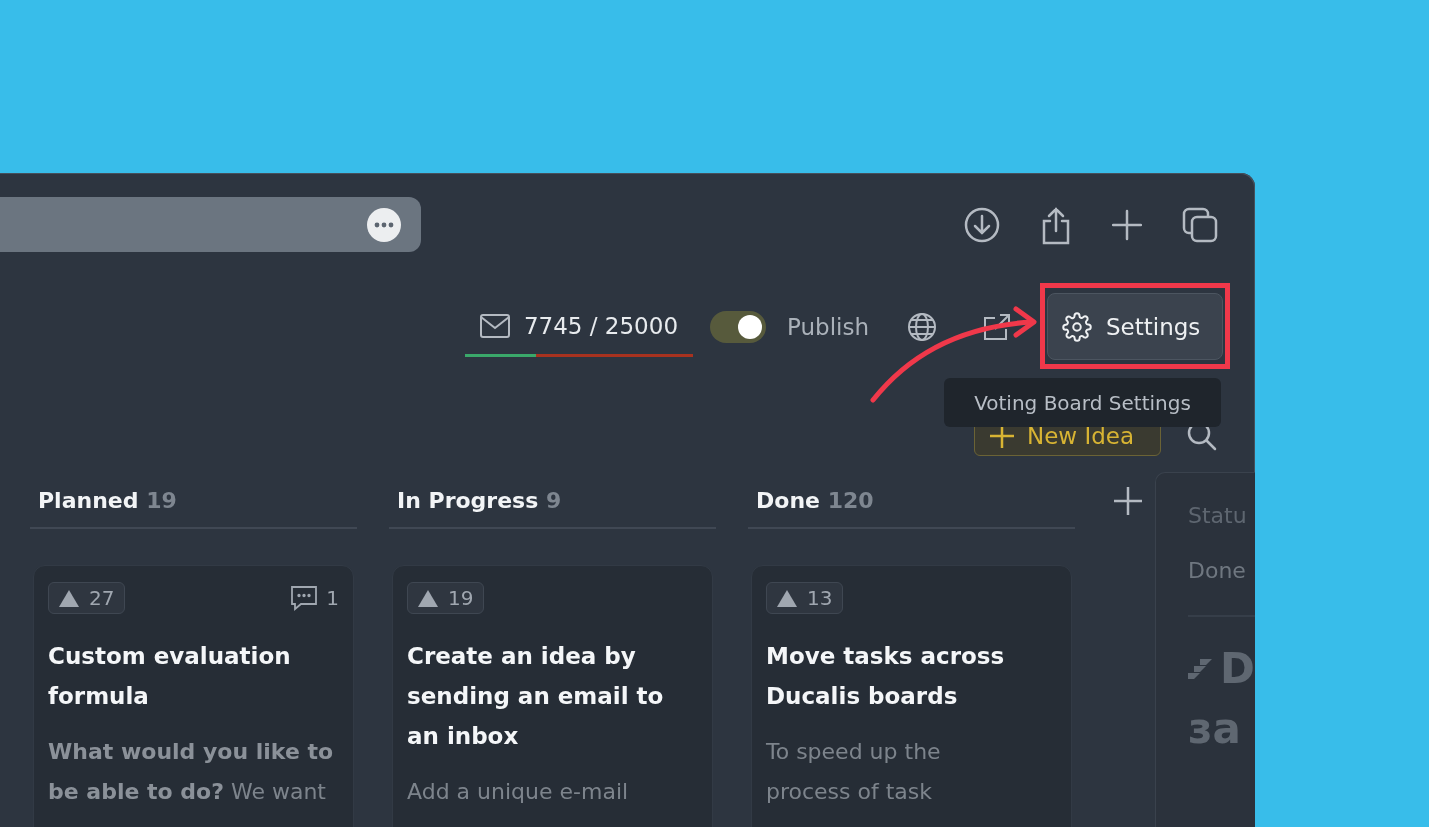 This screenshot has width=1429, height=827. What do you see at coordinates (191, 772) in the screenshot?
I see `card-description: What would you like to be able to do? We want` at bounding box center [191, 772].